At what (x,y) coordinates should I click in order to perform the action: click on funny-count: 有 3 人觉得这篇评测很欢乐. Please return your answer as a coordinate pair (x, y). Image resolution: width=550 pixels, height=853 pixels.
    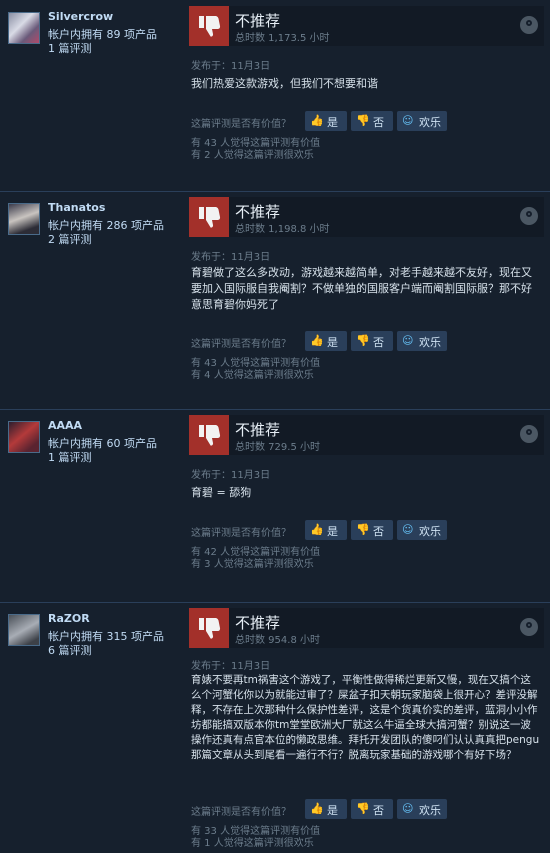
    Looking at the image, I should click on (252, 564).